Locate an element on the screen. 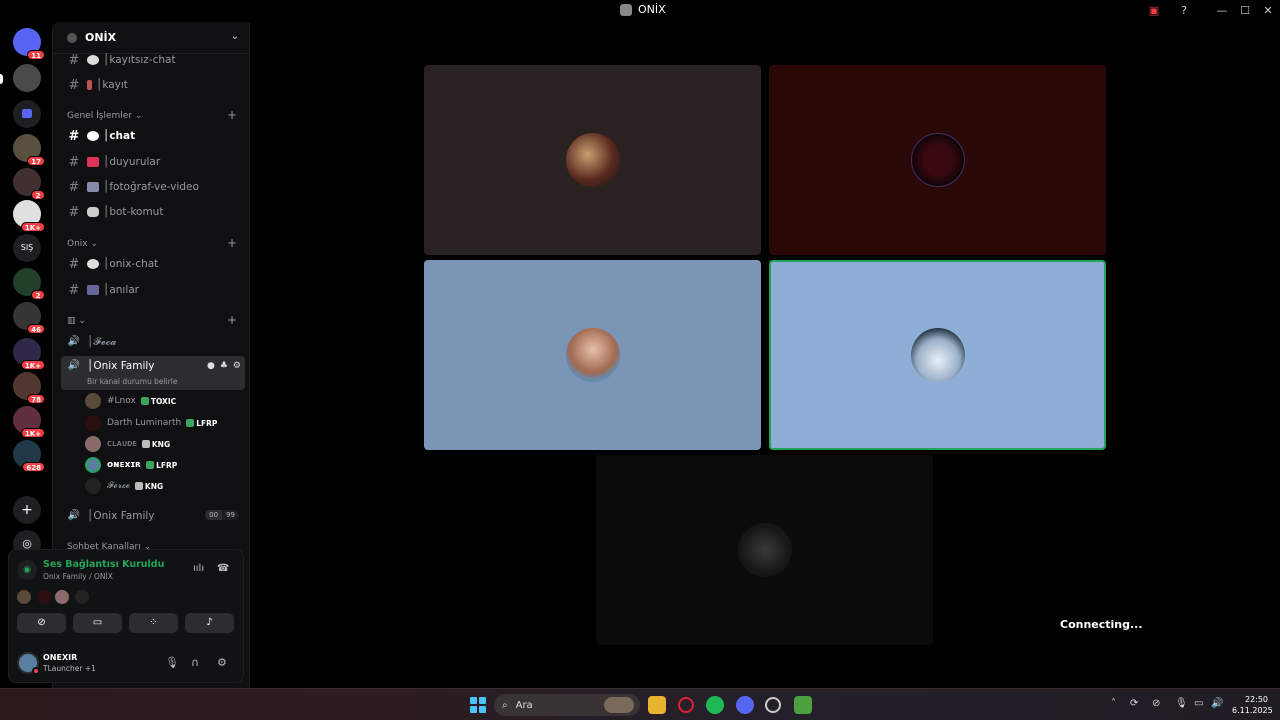 This screenshot has height=720, width=1280. badge: 628 is located at coordinates (33, 467).